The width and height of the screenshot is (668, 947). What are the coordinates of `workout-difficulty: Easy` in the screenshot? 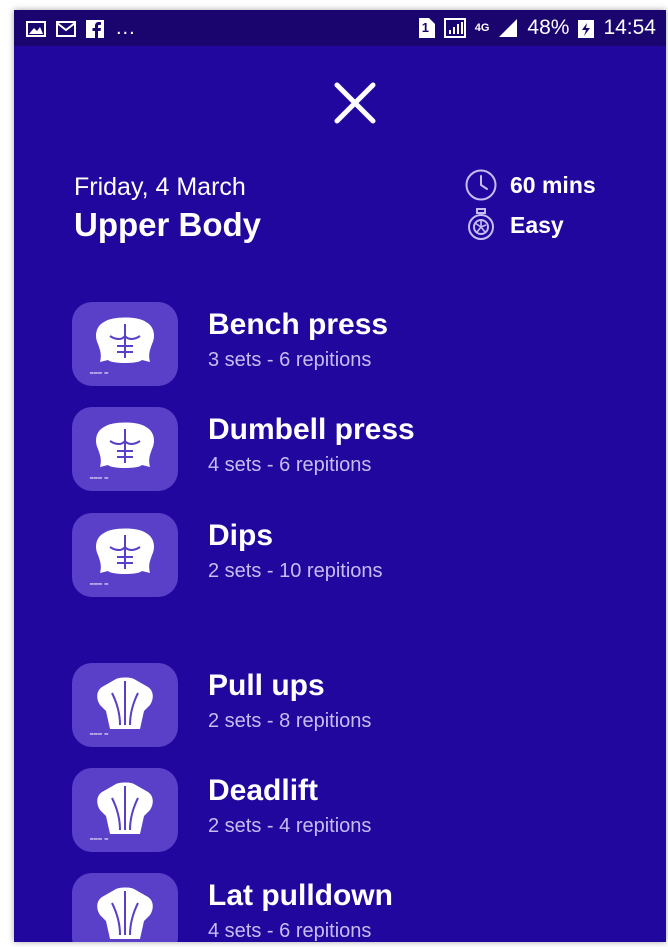 It's located at (514, 225).